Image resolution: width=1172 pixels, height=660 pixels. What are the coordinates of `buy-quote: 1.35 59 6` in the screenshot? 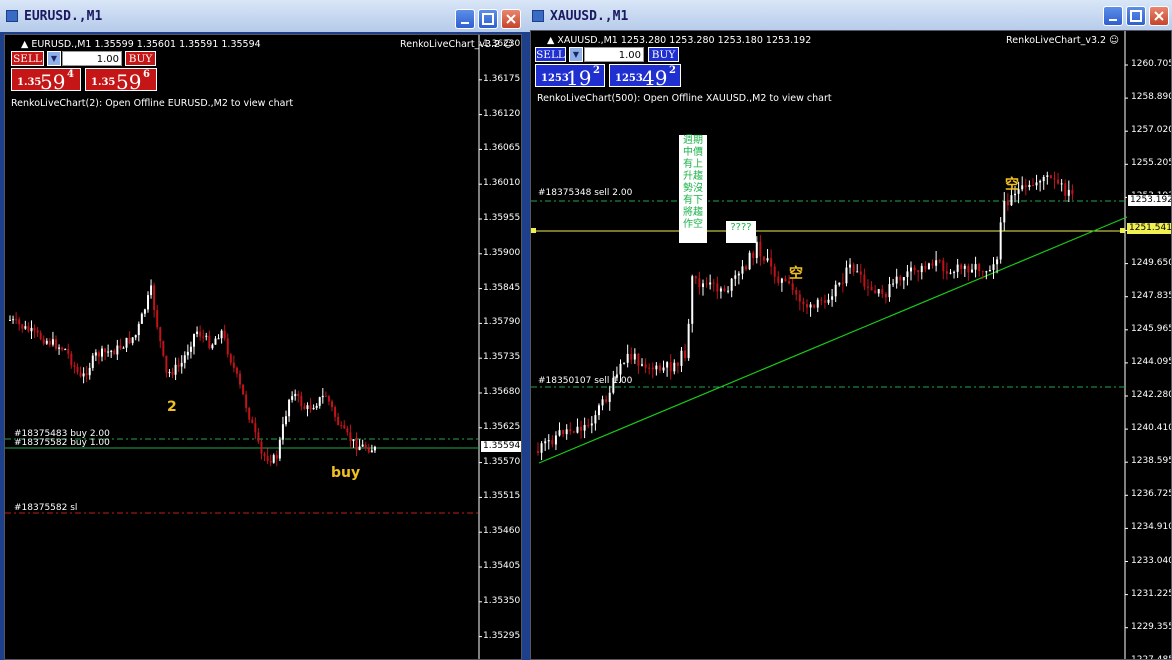 It's located at (121, 81).